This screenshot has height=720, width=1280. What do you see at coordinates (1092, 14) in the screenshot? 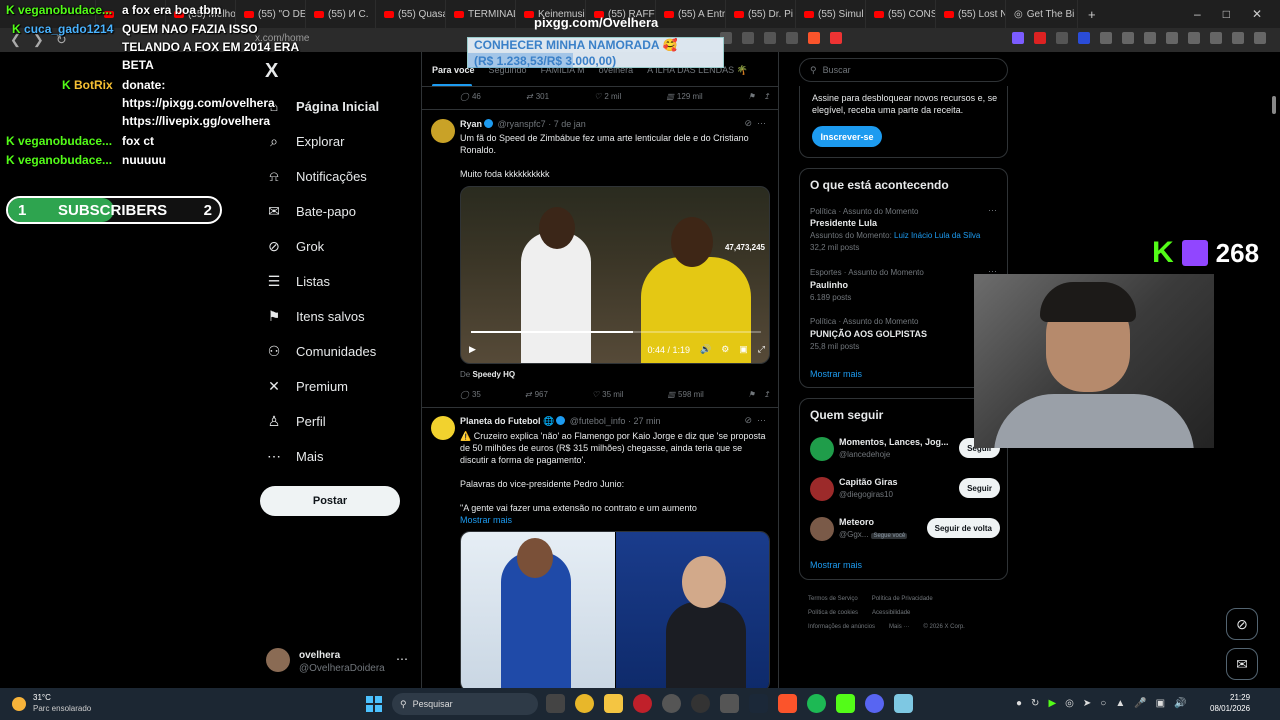
I see `new-tab-button: +` at bounding box center [1092, 14].